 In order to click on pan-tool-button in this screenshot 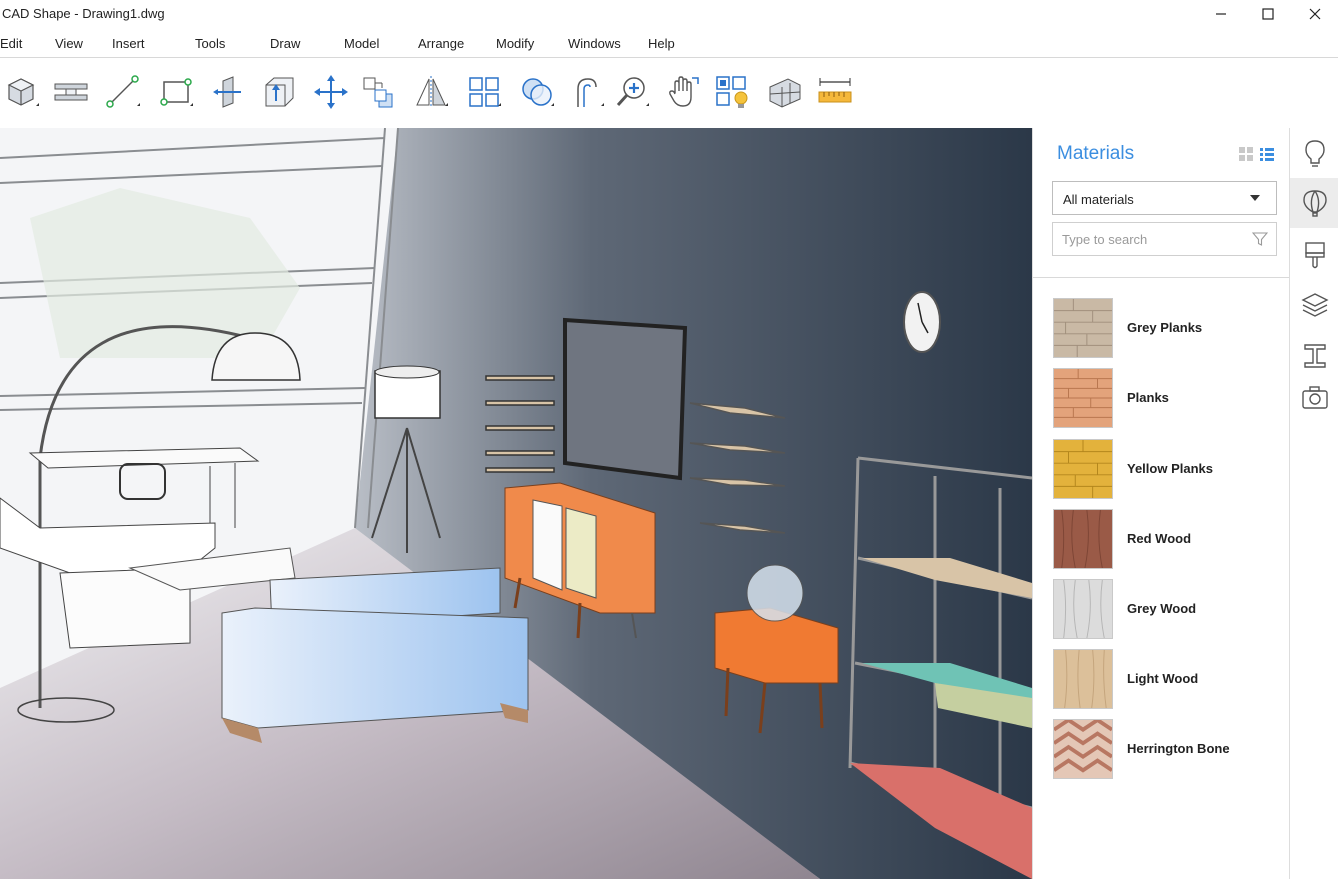, I will do `click(684, 92)`.